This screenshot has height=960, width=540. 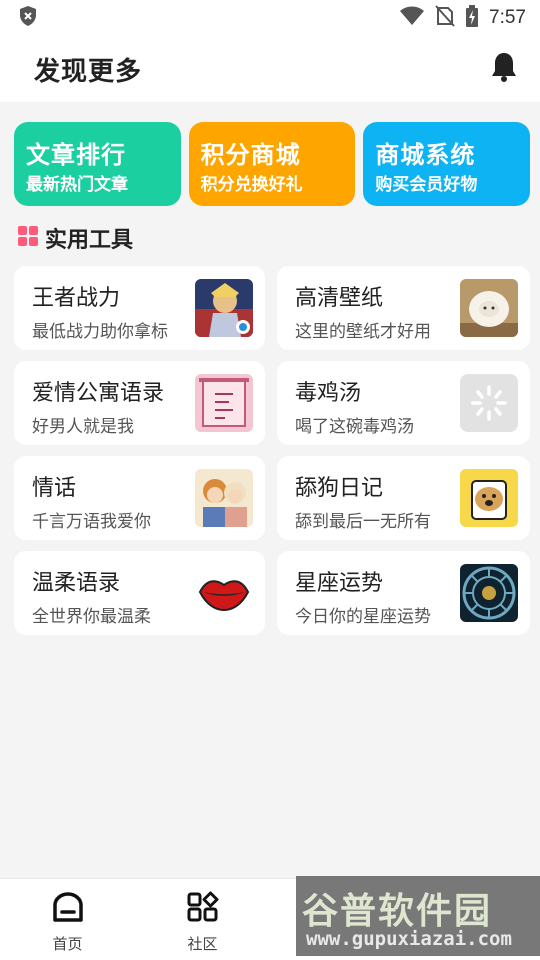 What do you see at coordinates (489, 308) in the screenshot?
I see `sheep-plush-thumb` at bounding box center [489, 308].